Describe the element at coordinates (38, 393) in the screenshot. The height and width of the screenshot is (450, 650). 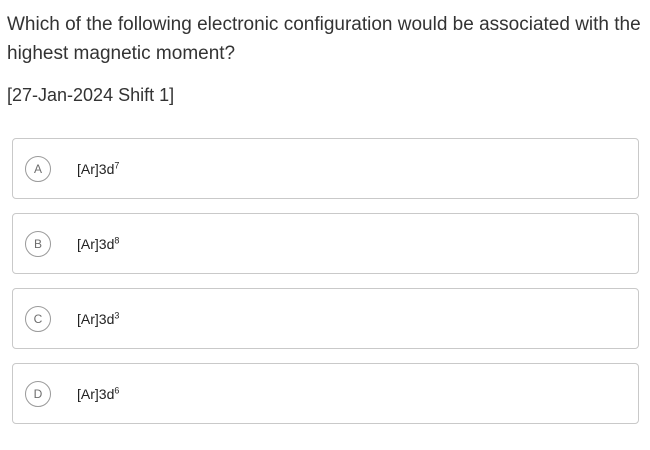
I see `option-badge-d: D` at that location.